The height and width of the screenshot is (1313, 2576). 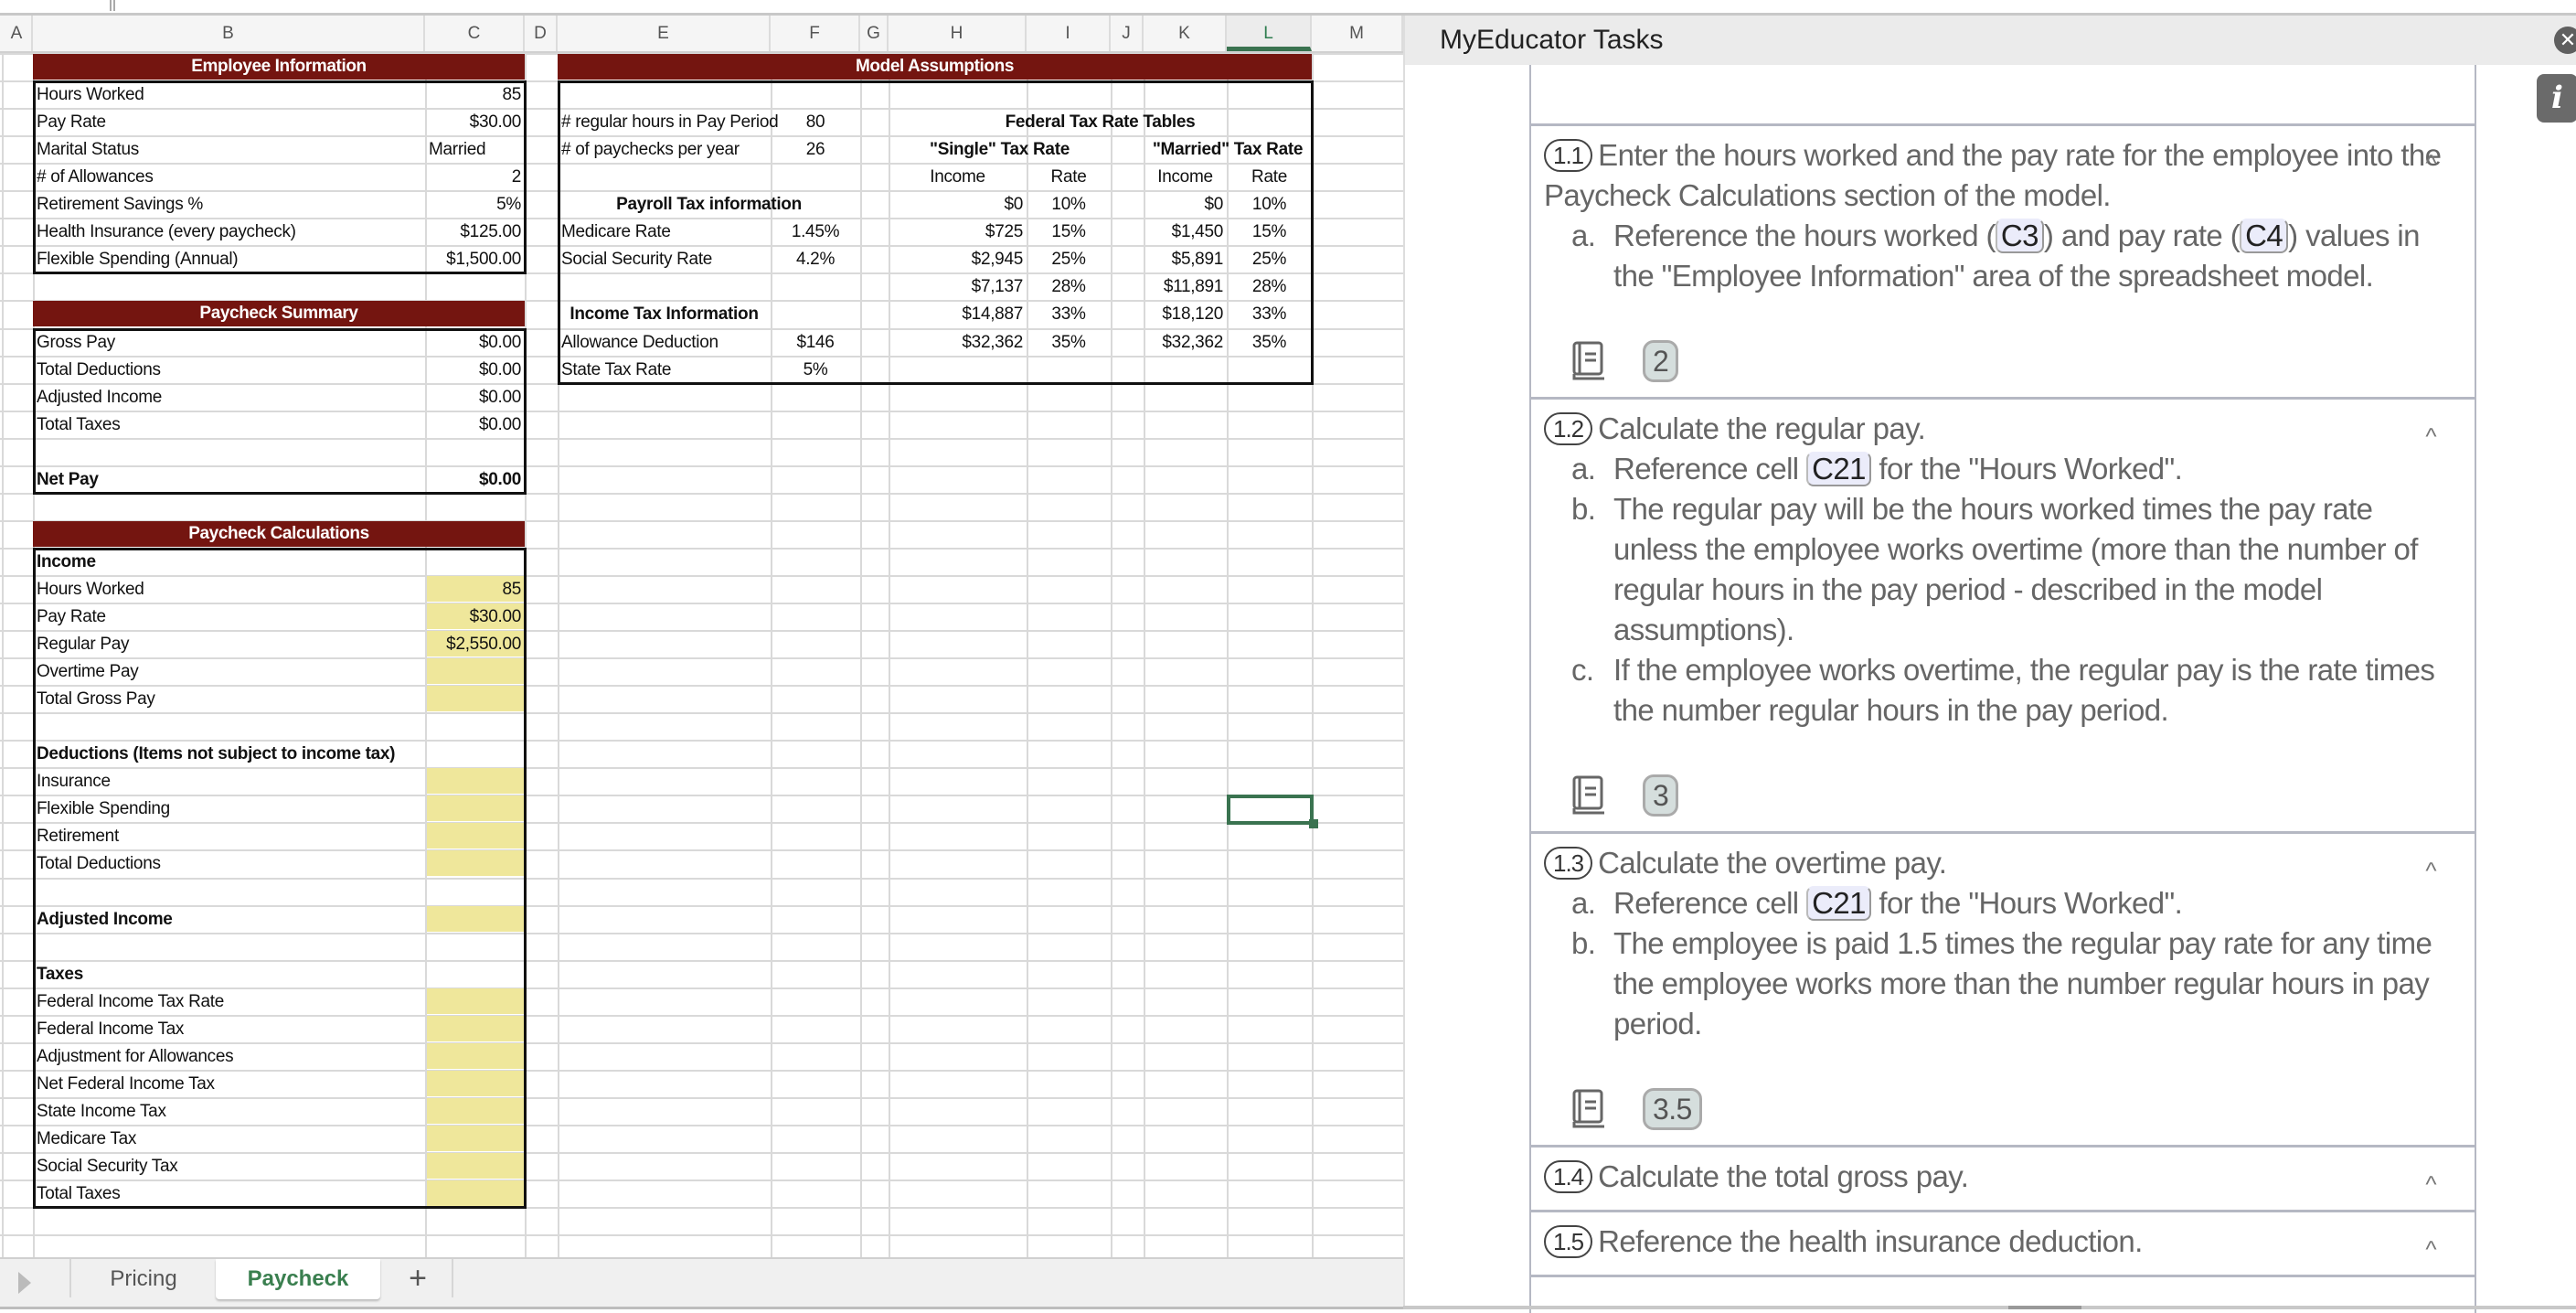 I want to click on column-header-k: K, so click(x=1185, y=33).